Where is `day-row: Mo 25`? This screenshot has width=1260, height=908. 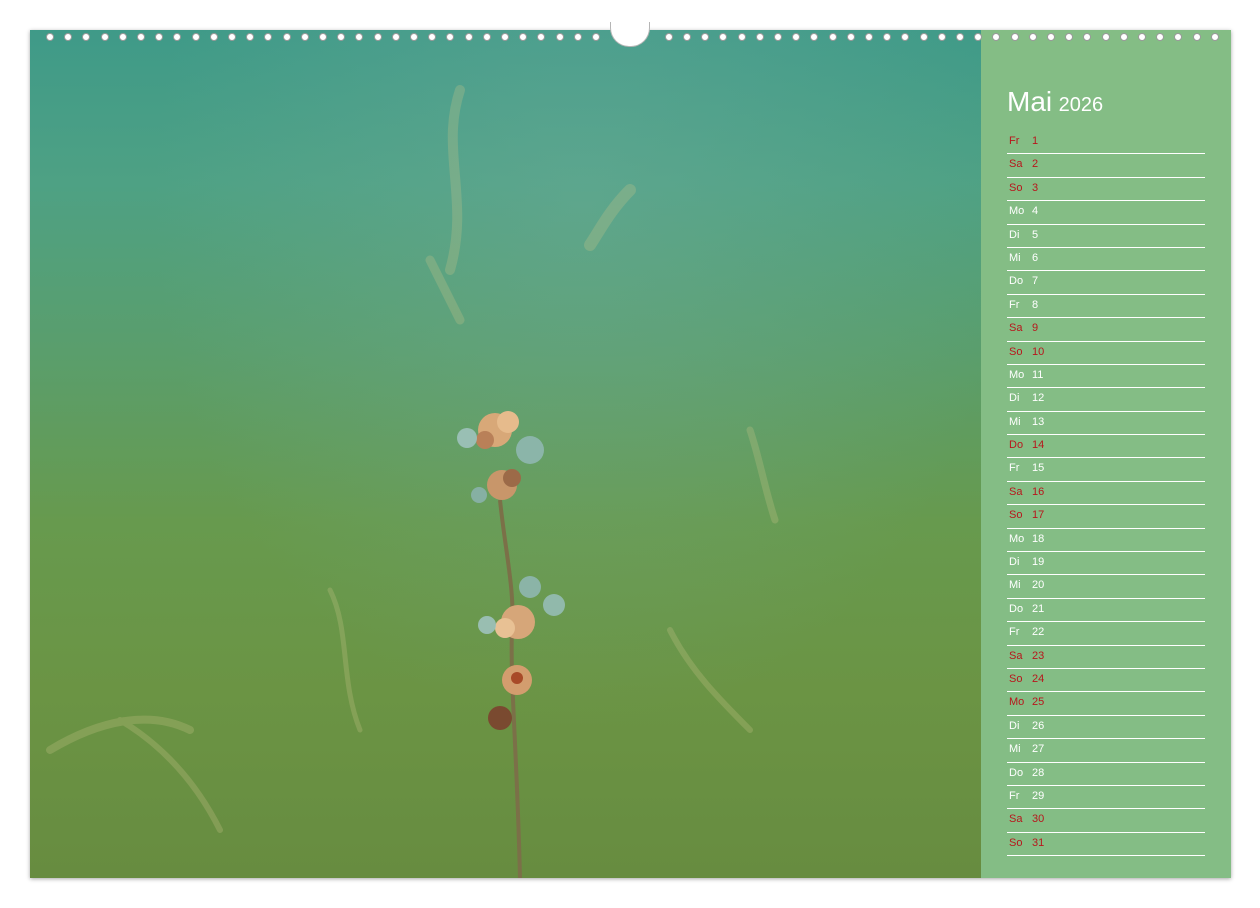 day-row: Mo 25 is located at coordinates (1106, 704).